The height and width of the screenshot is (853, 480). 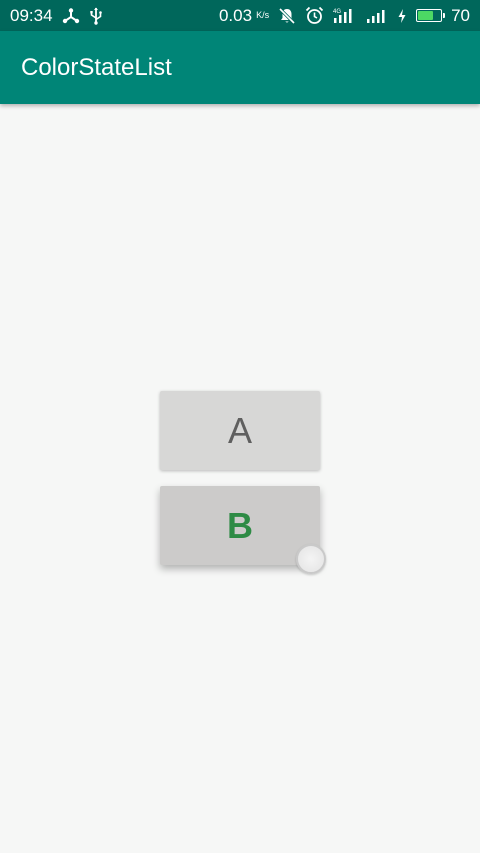 I want to click on battery-icon, so click(x=431, y=15).